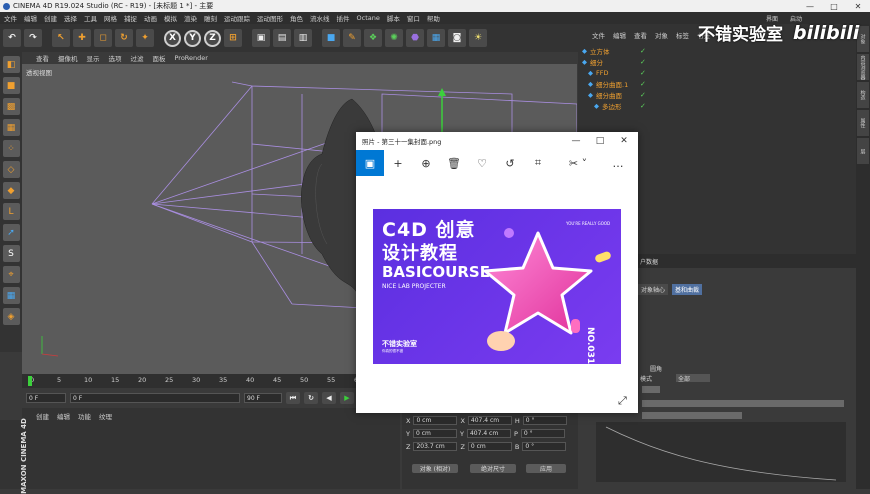 The width and height of the screenshot is (870, 494). Describe the element at coordinates (682, 35) in the screenshot. I see `object-menu-item: 标签` at that location.